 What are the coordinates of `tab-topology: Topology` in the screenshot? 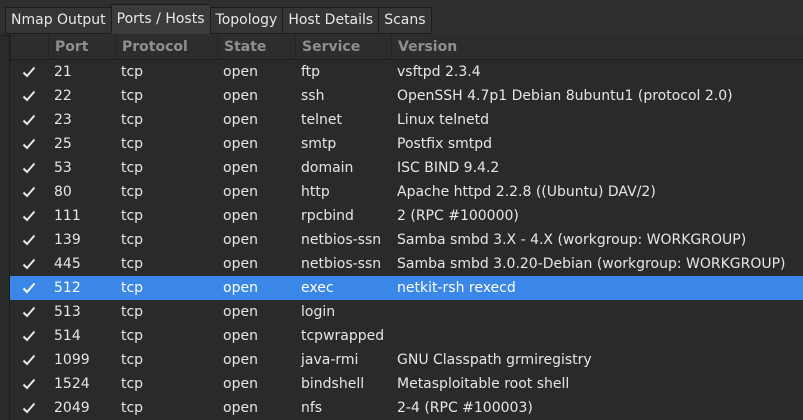 It's located at (246, 20).